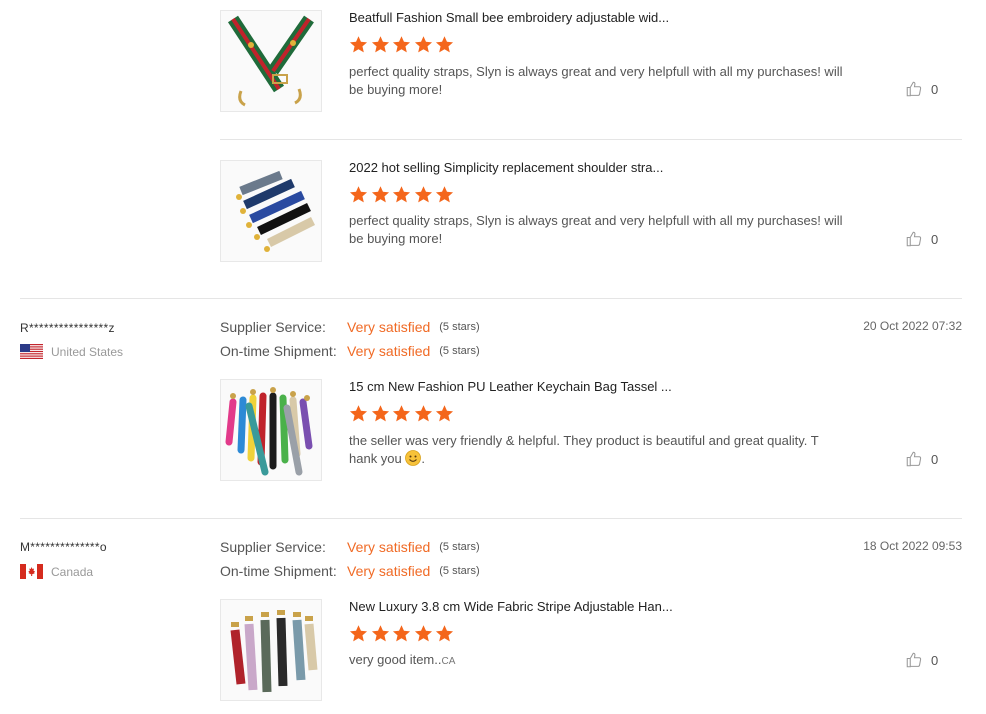 Image resolution: width=986 pixels, height=714 pixels. I want to click on country-label: Canada, so click(72, 571).